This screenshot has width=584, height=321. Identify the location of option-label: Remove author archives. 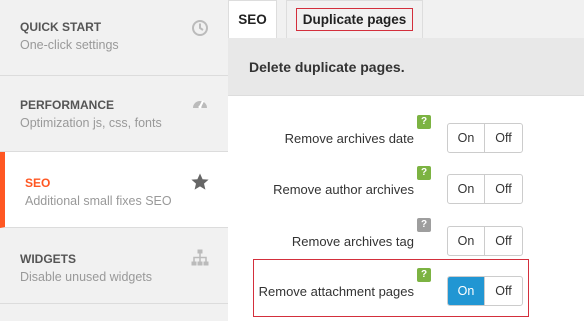
(343, 189).